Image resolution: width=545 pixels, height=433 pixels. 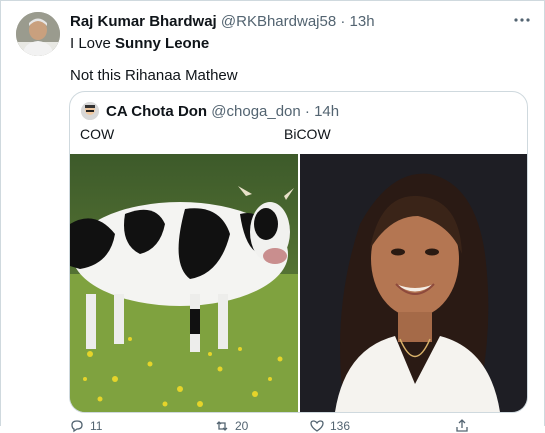 I want to click on quoted-header: CA Chota Don @choga_don · 14h, so click(x=222, y=111).